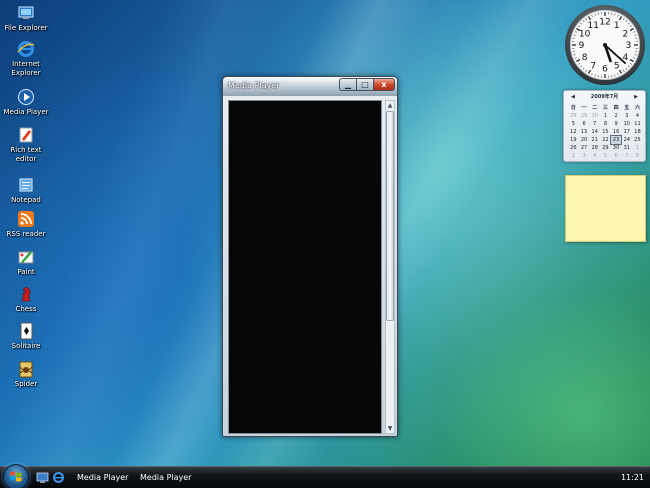  I want to click on calendar-next-icon: ▶, so click(636, 97).